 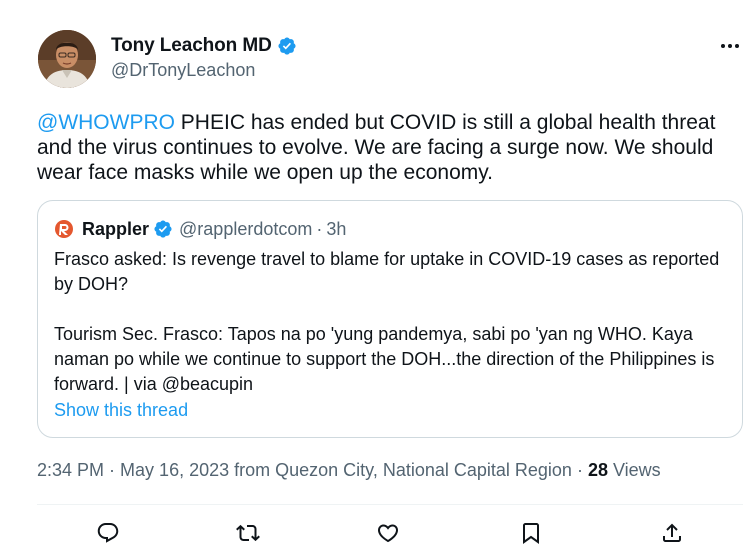 What do you see at coordinates (598, 470) in the screenshot?
I see `views-count: 28` at bounding box center [598, 470].